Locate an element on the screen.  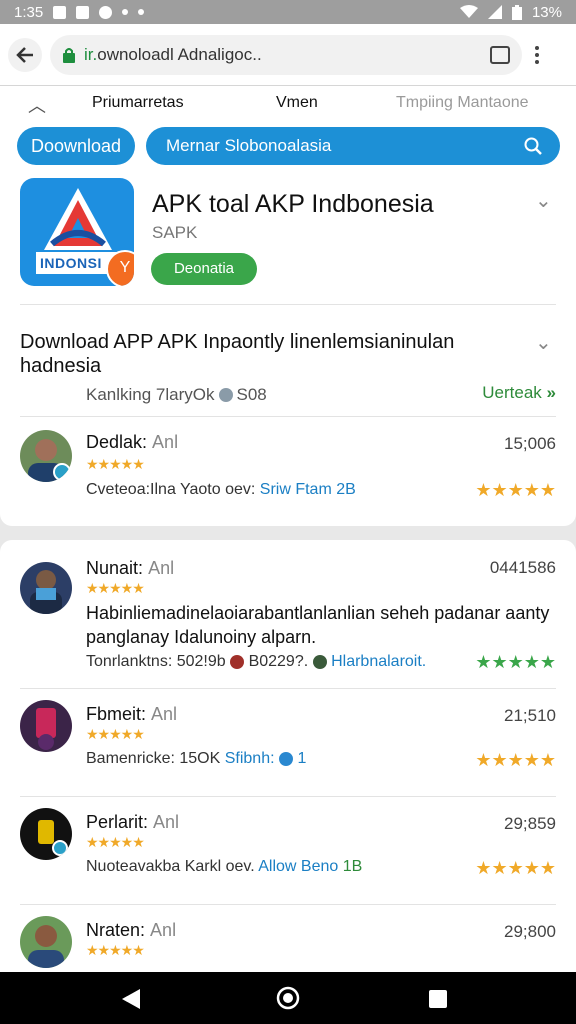
logo-a-icon is located at coordinates (78, 219).